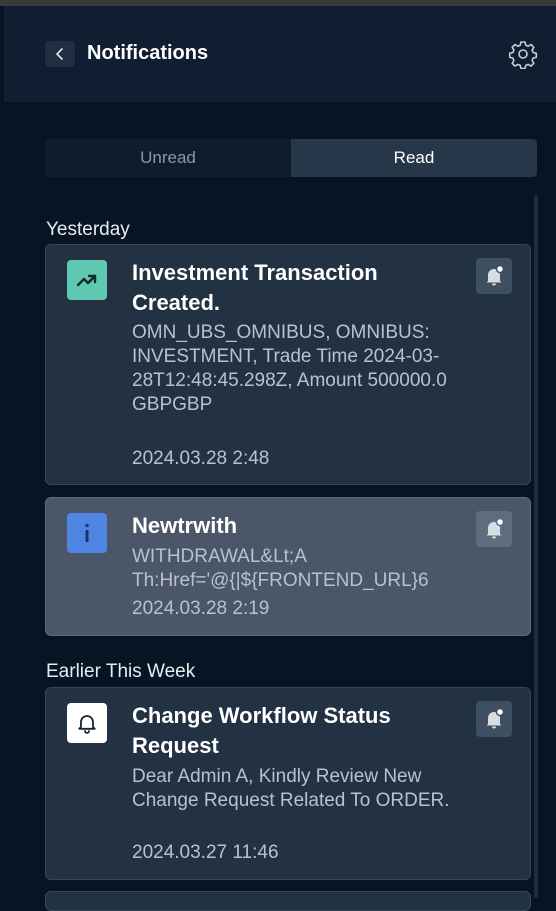  What do you see at coordinates (280, 54) in the screenshot?
I see `notifications-header: Notifications` at bounding box center [280, 54].